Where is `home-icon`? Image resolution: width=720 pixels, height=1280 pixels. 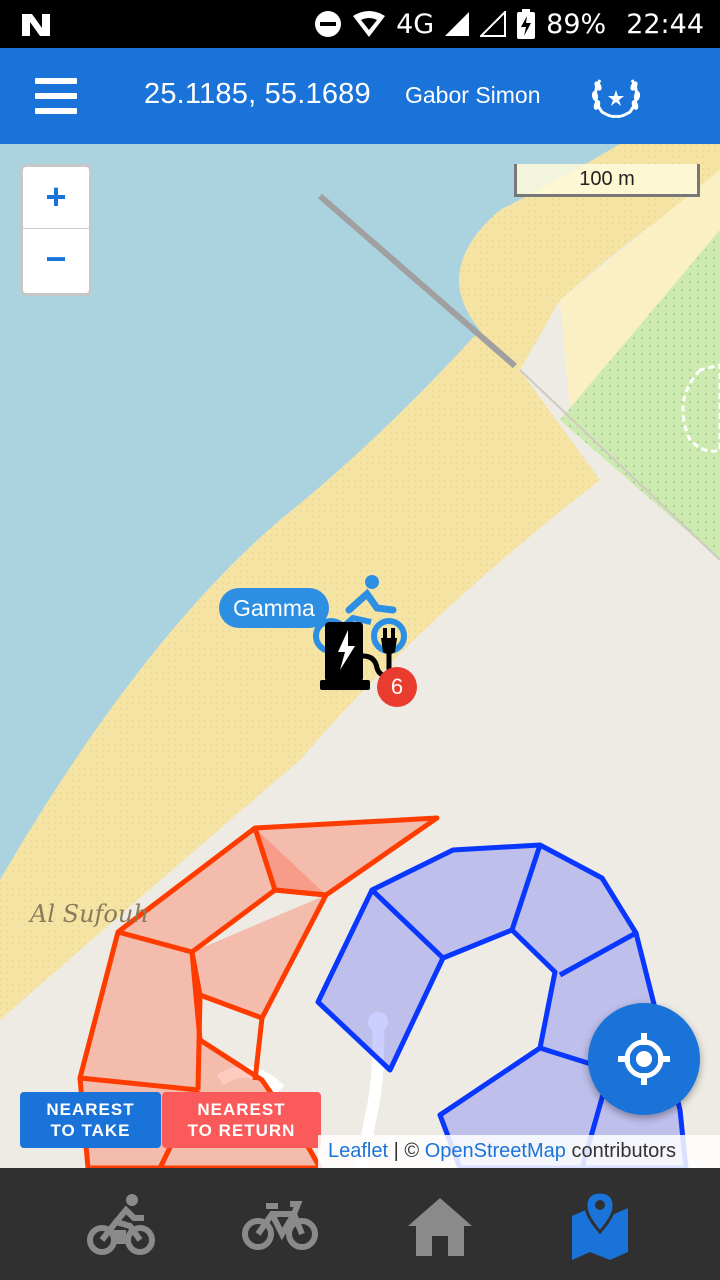 home-icon is located at coordinates (440, 1225).